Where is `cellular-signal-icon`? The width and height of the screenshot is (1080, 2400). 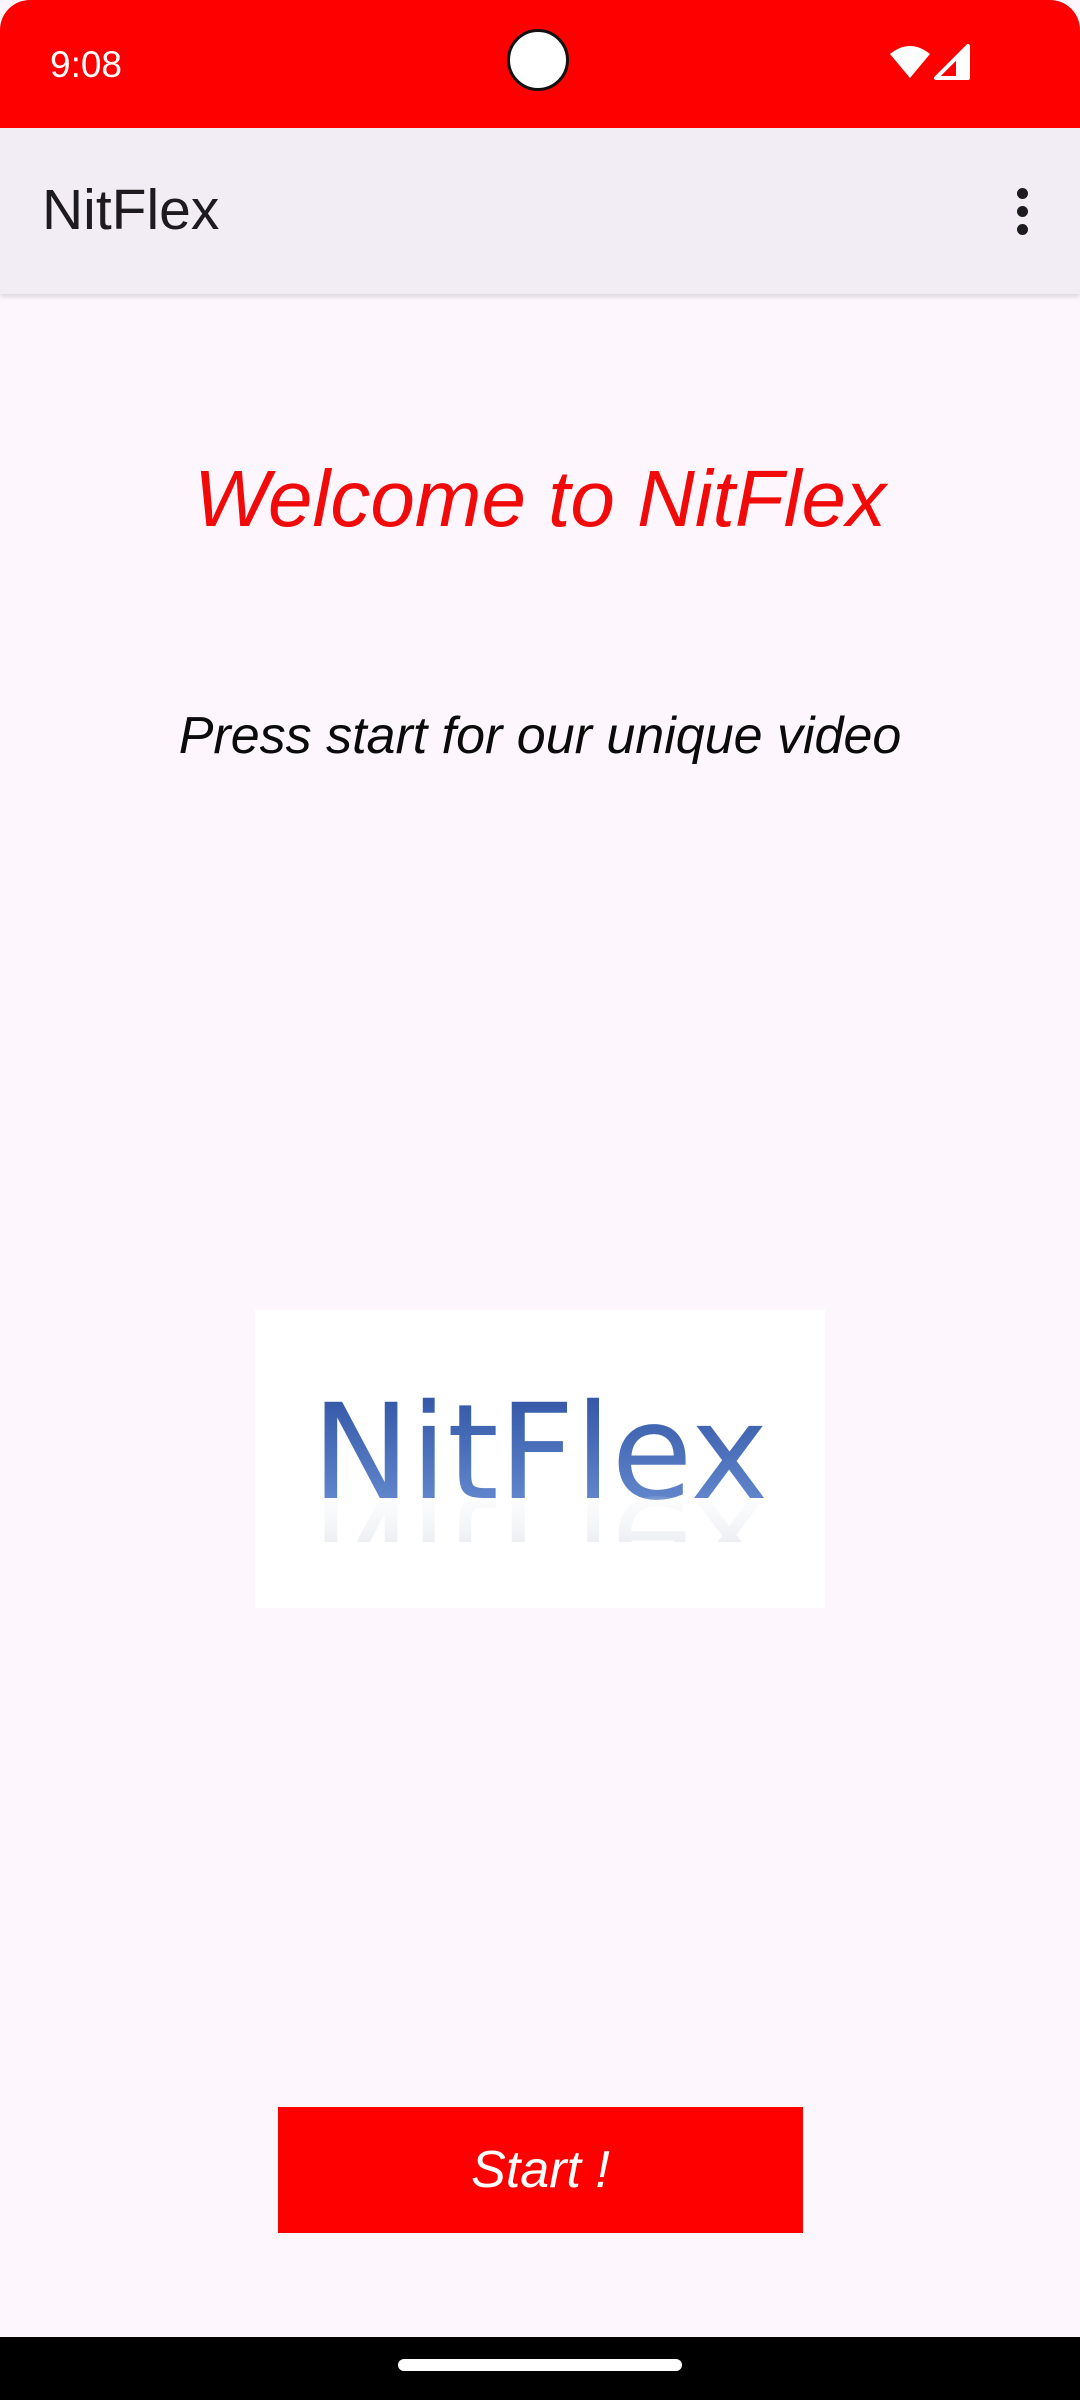
cellular-signal-icon is located at coordinates (952, 62).